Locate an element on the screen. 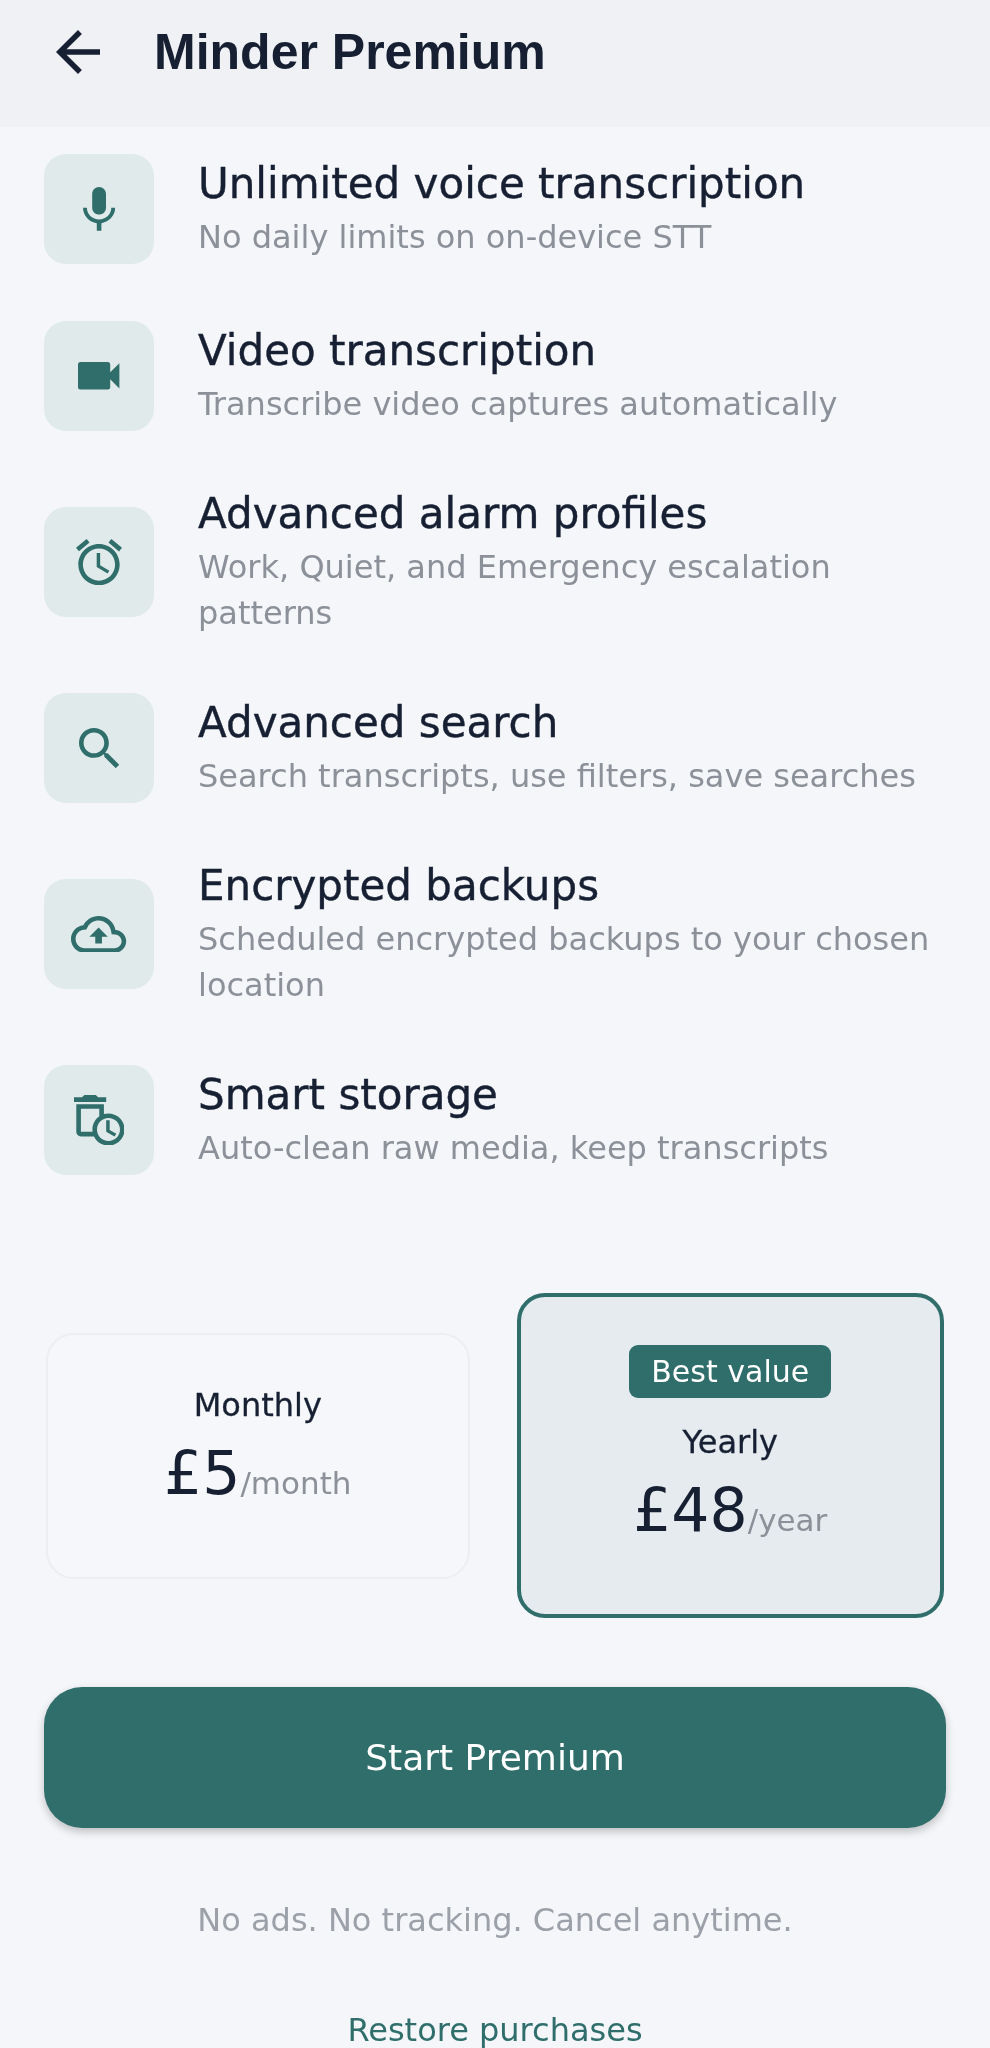 The height and width of the screenshot is (2048, 990). microphone-icon is located at coordinates (99, 209).